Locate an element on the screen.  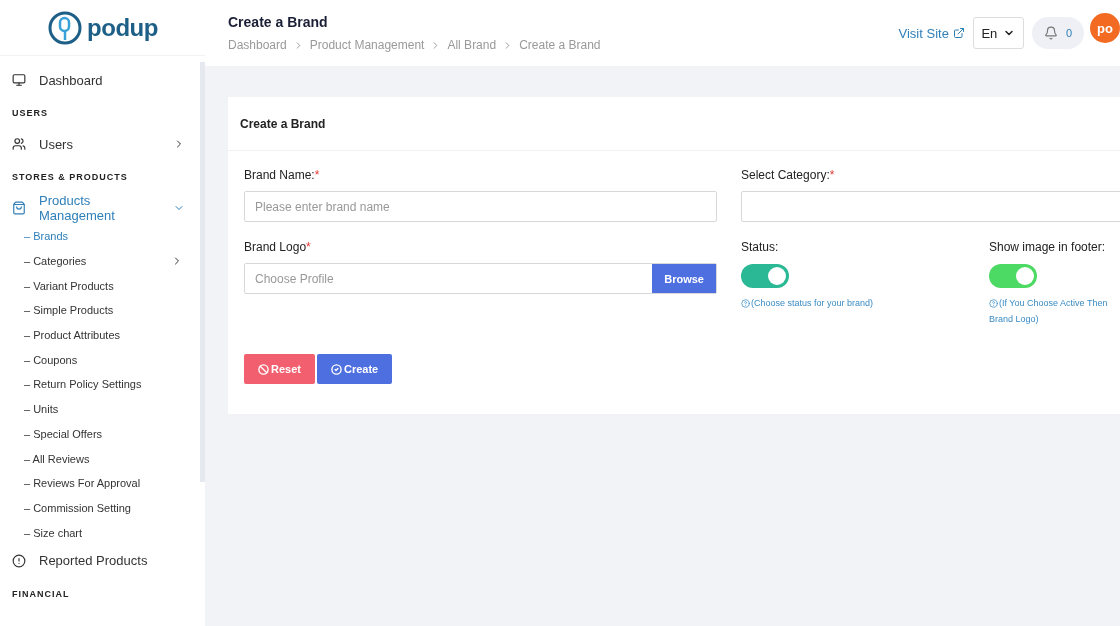
page-title: Create a Brand is located at coordinates (278, 22).